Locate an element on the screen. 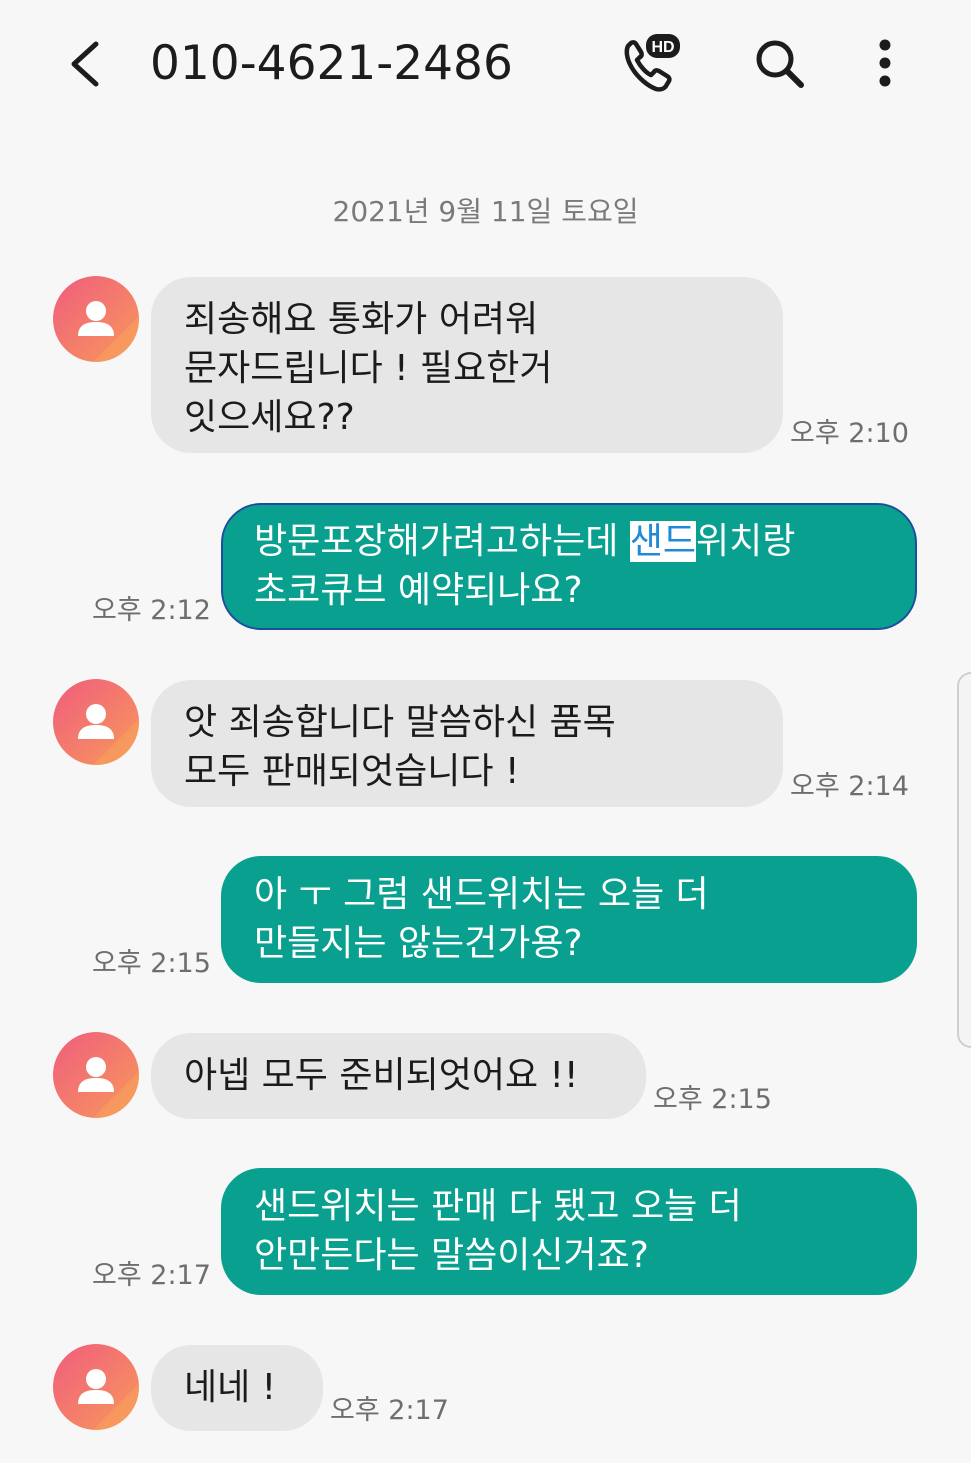  hd-call-icon: HD is located at coordinates (652, 63).